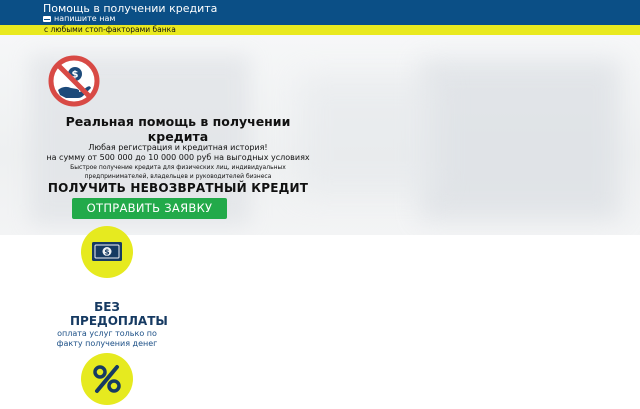 The height and width of the screenshot is (409, 640). What do you see at coordinates (320, 12) in the screenshot?
I see `top-bar: Помощь в получении кредита напишите нам` at bounding box center [320, 12].